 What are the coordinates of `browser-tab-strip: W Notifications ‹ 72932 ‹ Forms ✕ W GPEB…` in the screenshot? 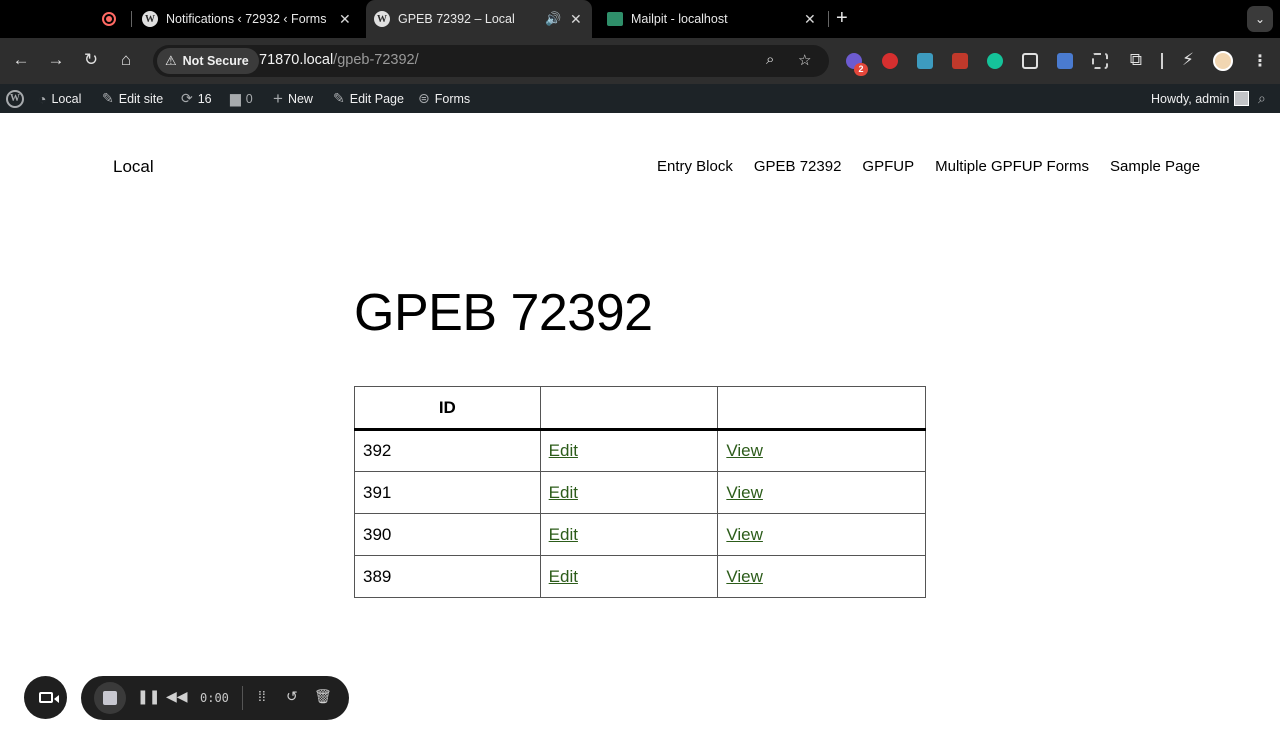 It's located at (640, 19).